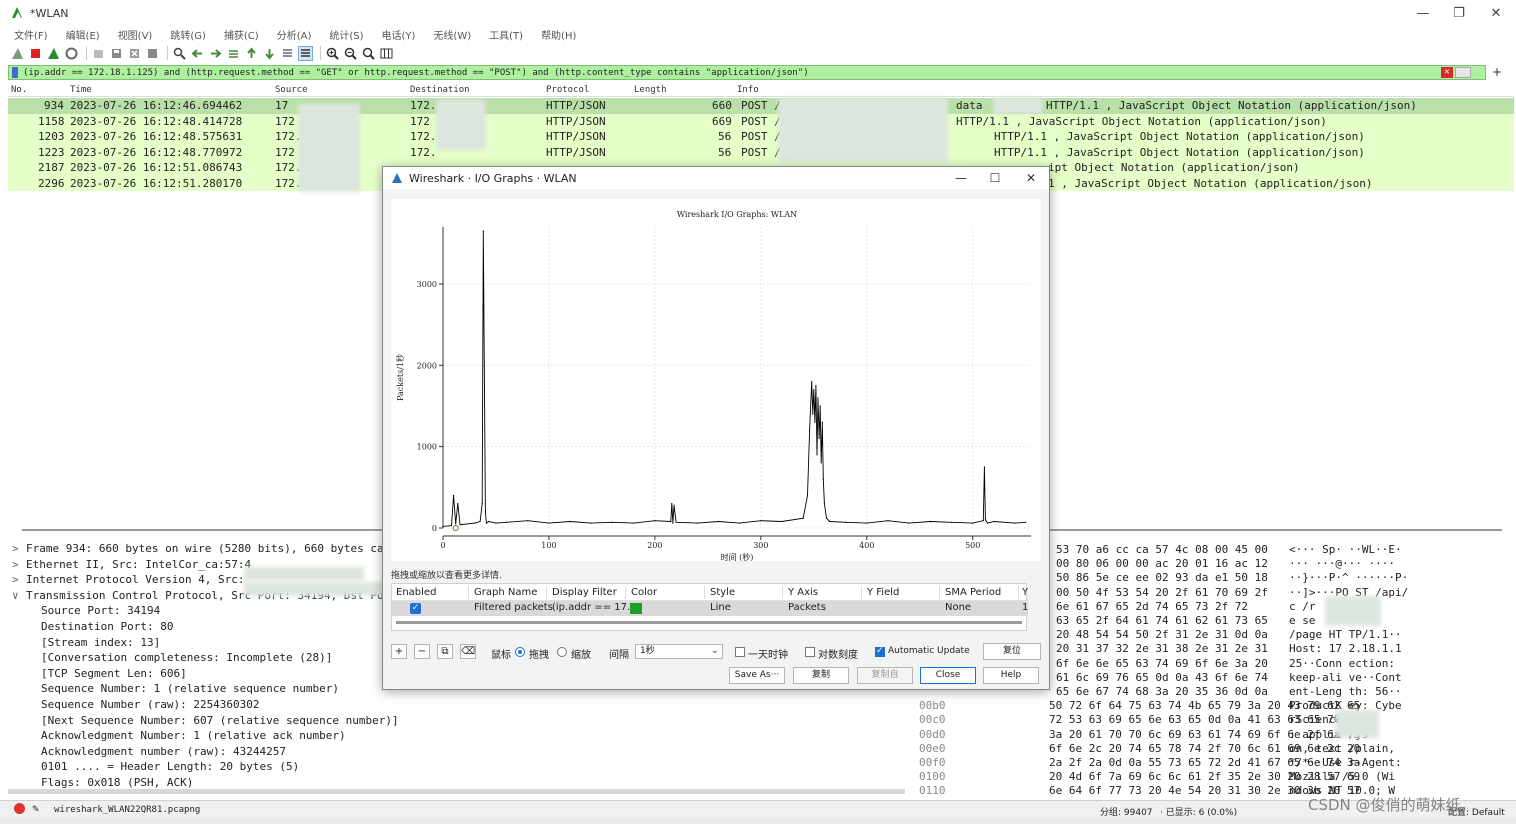 The height and width of the screenshot is (824, 1516). I want to click on column-source: Source, so click(291, 90).